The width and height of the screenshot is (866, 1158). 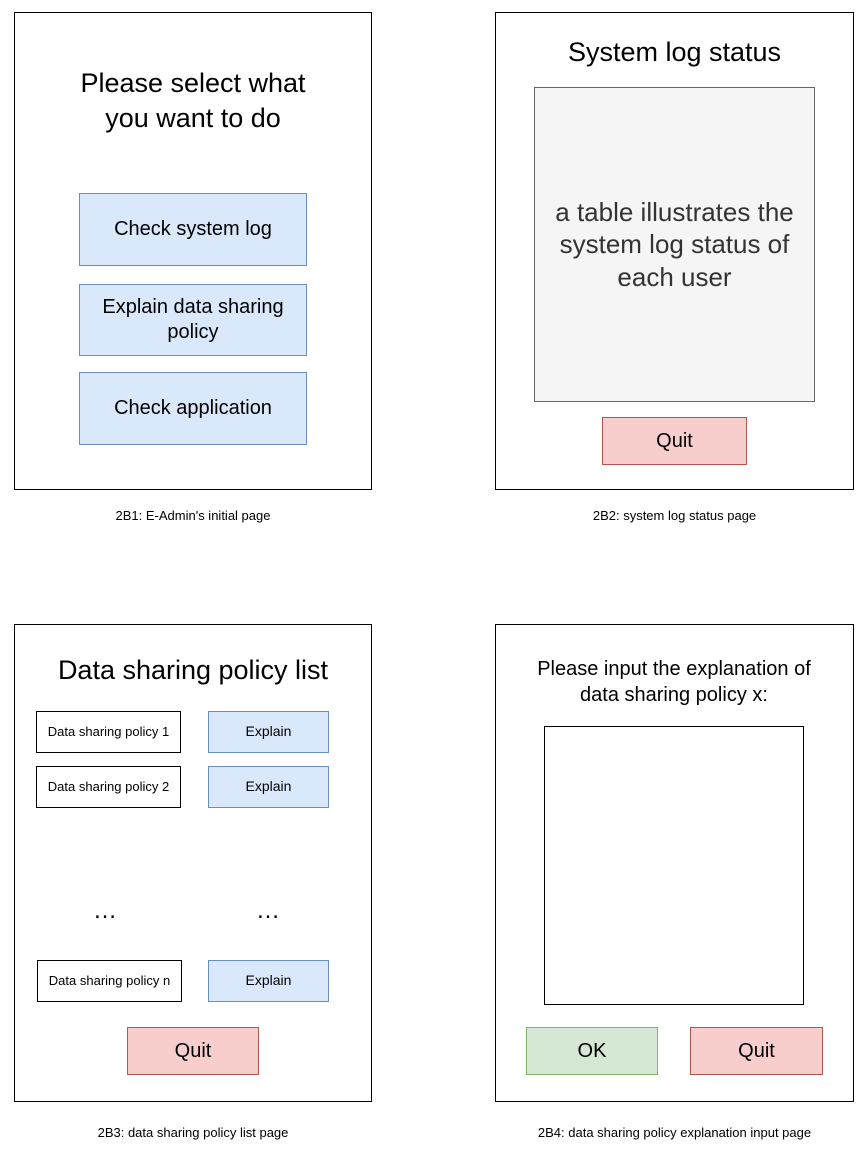 What do you see at coordinates (193, 100) in the screenshot?
I see `initial-page-title: Please select what you want to do` at bounding box center [193, 100].